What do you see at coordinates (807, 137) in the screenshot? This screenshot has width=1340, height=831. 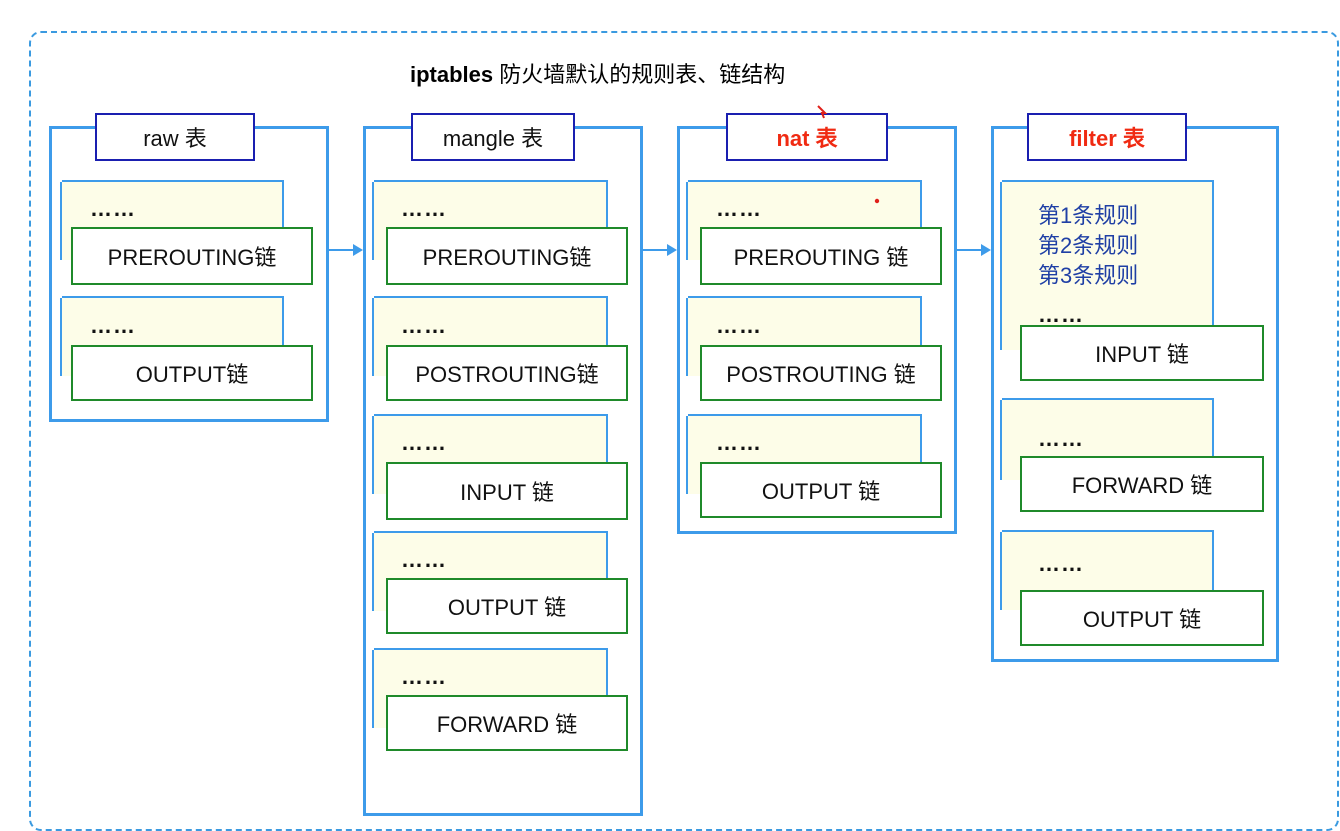 I see `nat-table-label: nat 表` at bounding box center [807, 137].